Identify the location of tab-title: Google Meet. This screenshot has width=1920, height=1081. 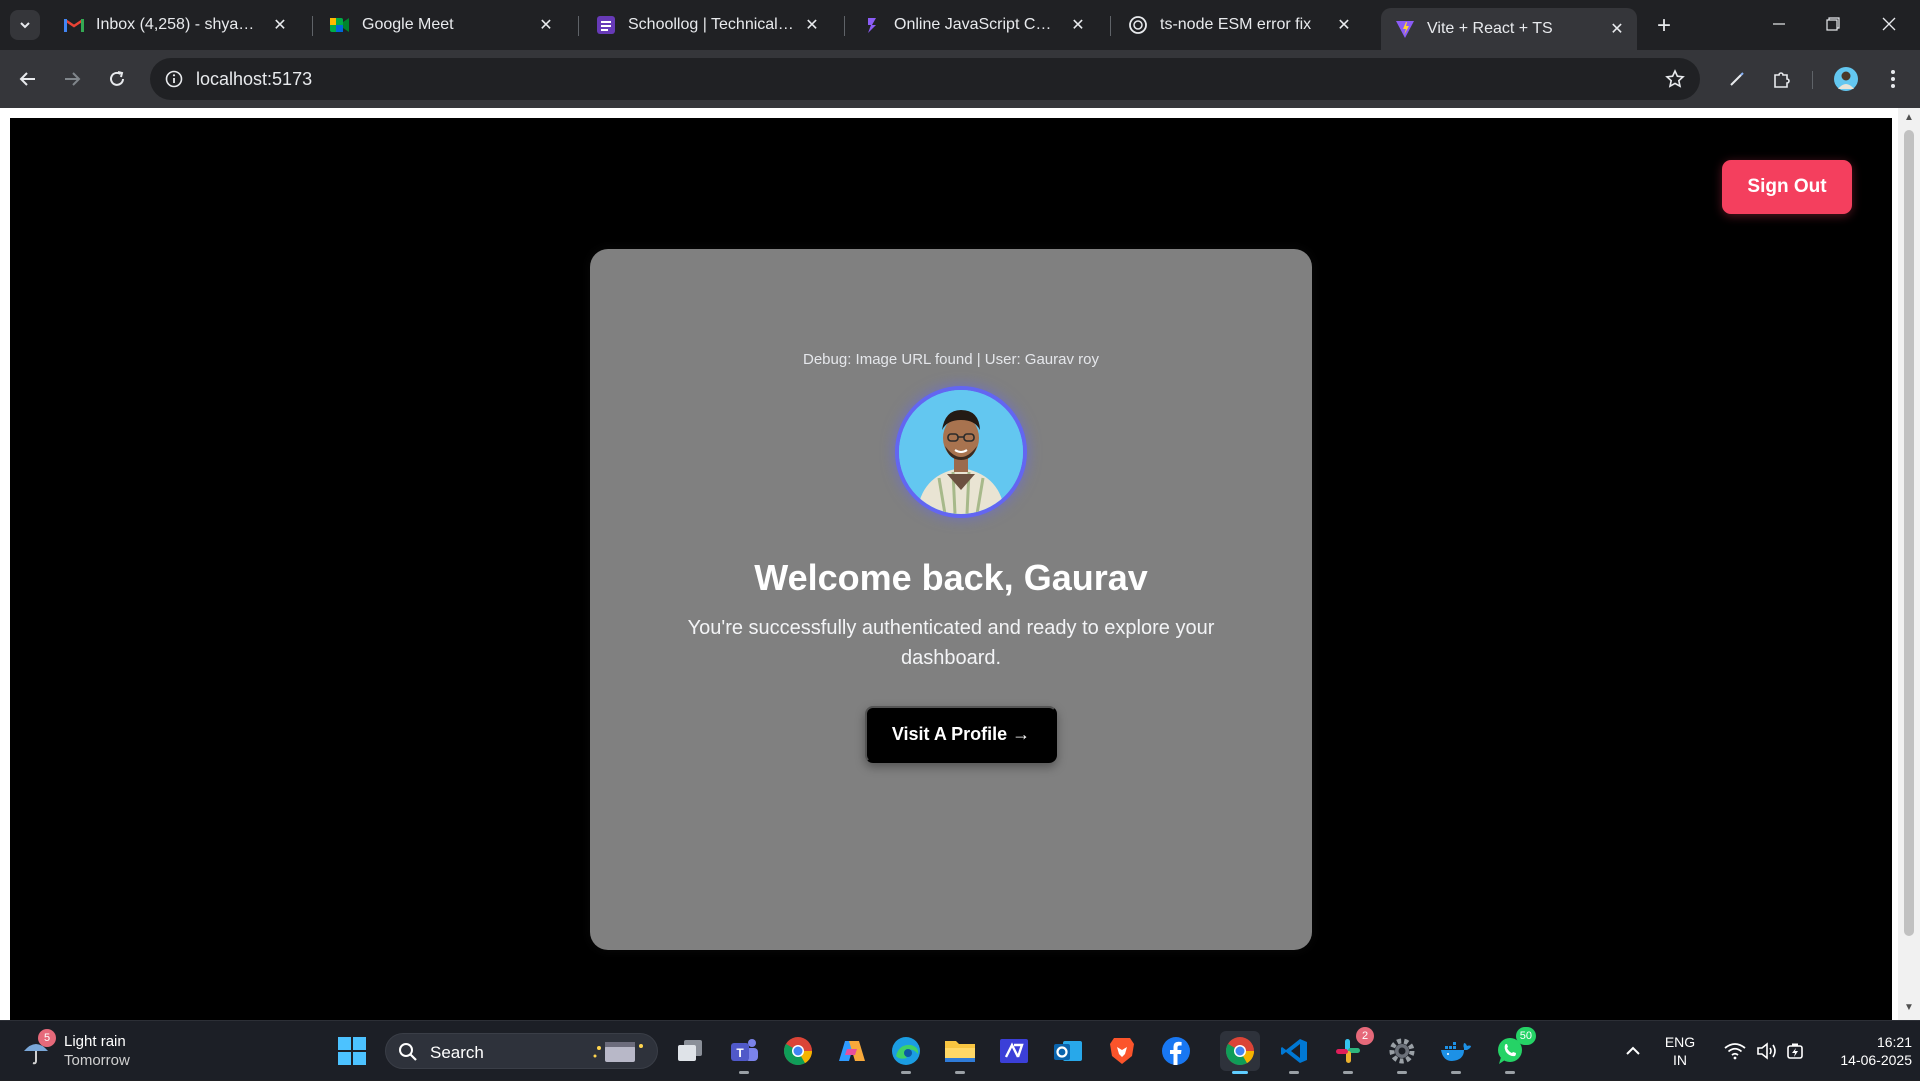
(408, 24).